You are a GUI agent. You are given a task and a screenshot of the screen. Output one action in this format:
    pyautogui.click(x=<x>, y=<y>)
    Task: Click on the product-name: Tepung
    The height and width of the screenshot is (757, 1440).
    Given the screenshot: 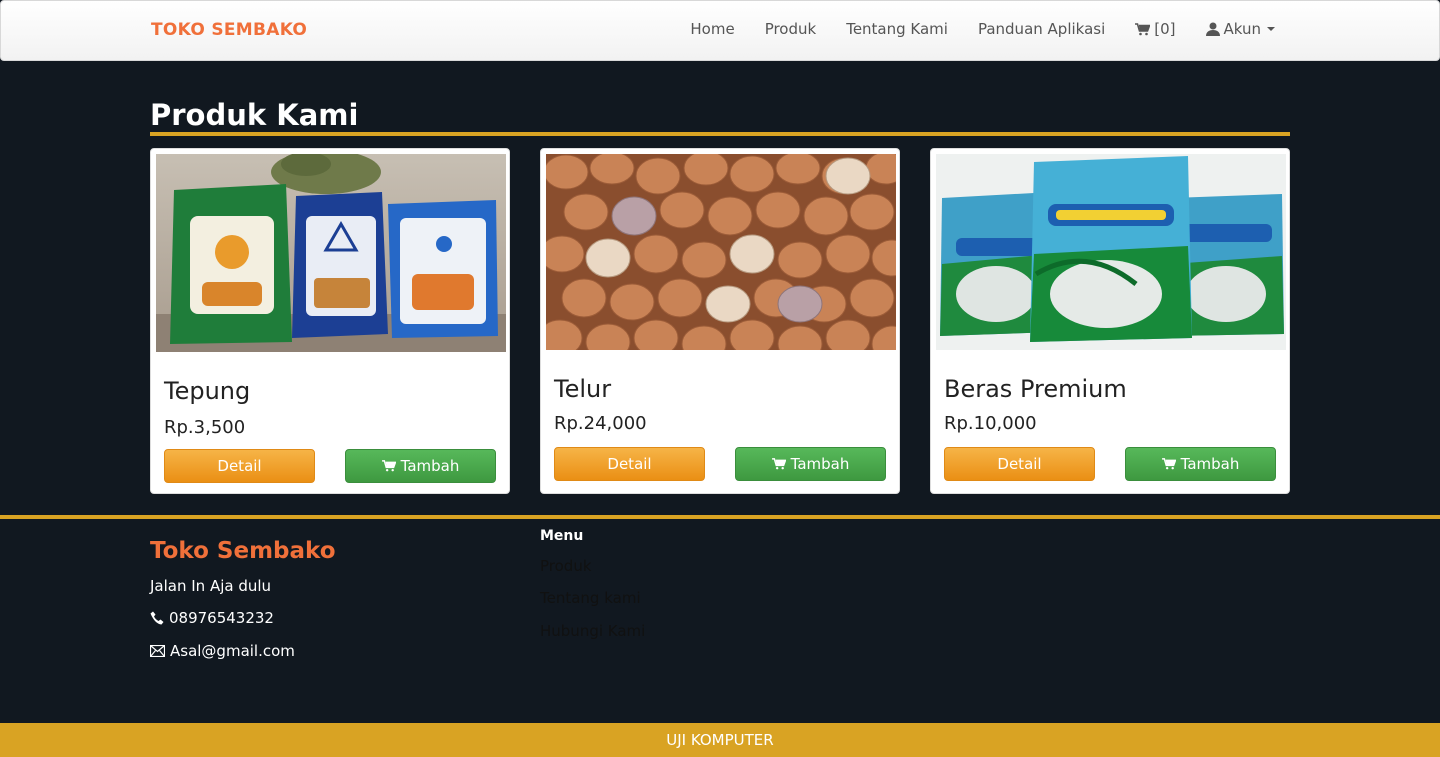 What is the action you would take?
    pyautogui.click(x=207, y=391)
    